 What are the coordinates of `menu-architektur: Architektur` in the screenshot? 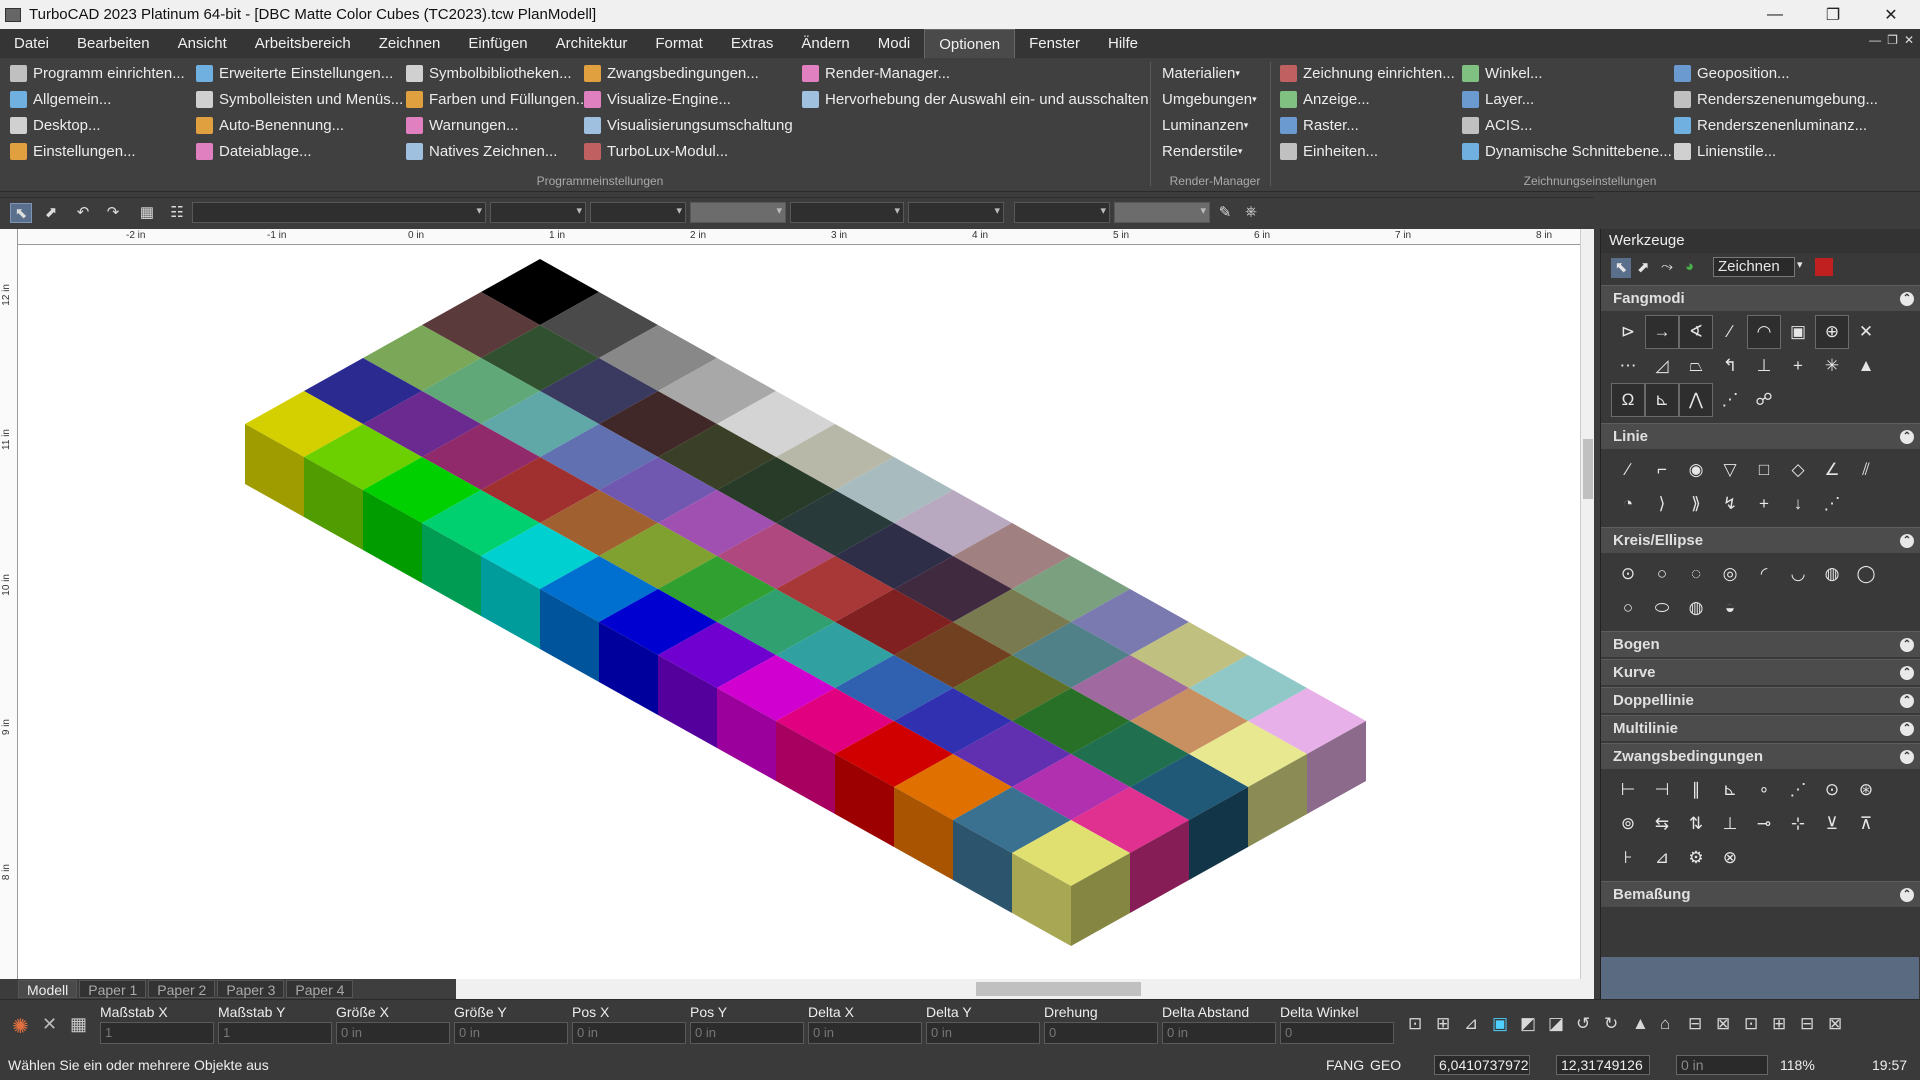 It's located at (592, 43).